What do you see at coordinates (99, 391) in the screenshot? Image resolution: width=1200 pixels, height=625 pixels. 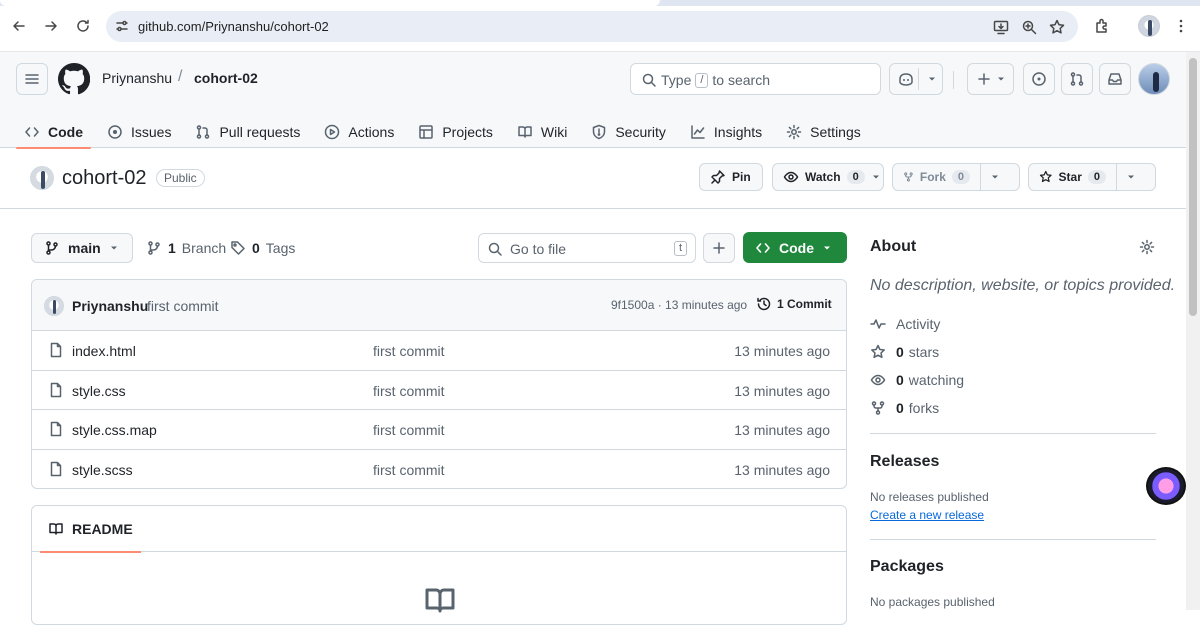 I see `file-name: style.css` at bounding box center [99, 391].